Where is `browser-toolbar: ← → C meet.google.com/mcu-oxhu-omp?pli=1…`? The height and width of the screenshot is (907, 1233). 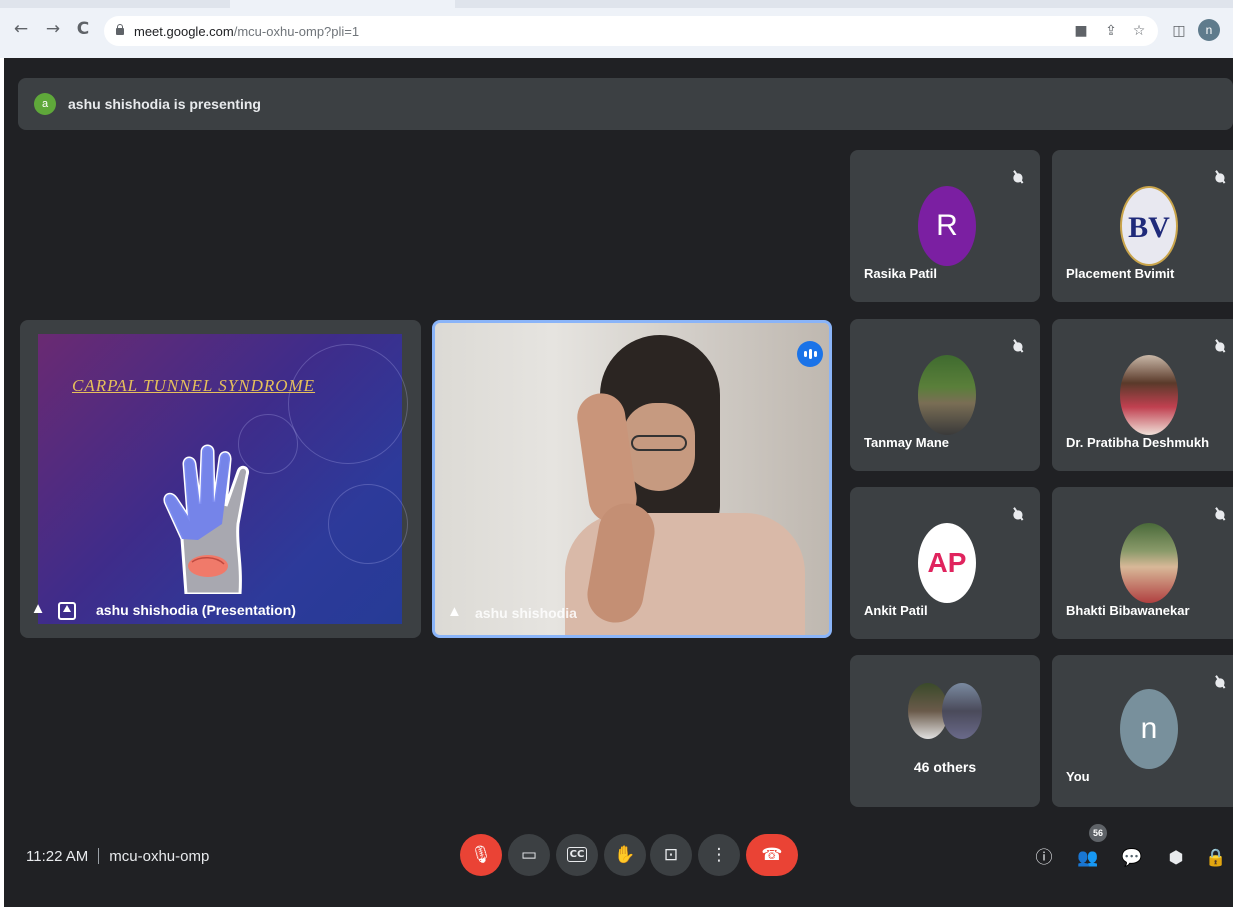
browser-toolbar: ← → C meet.google.com/mcu-oxhu-omp?pli=1… is located at coordinates (616, 29).